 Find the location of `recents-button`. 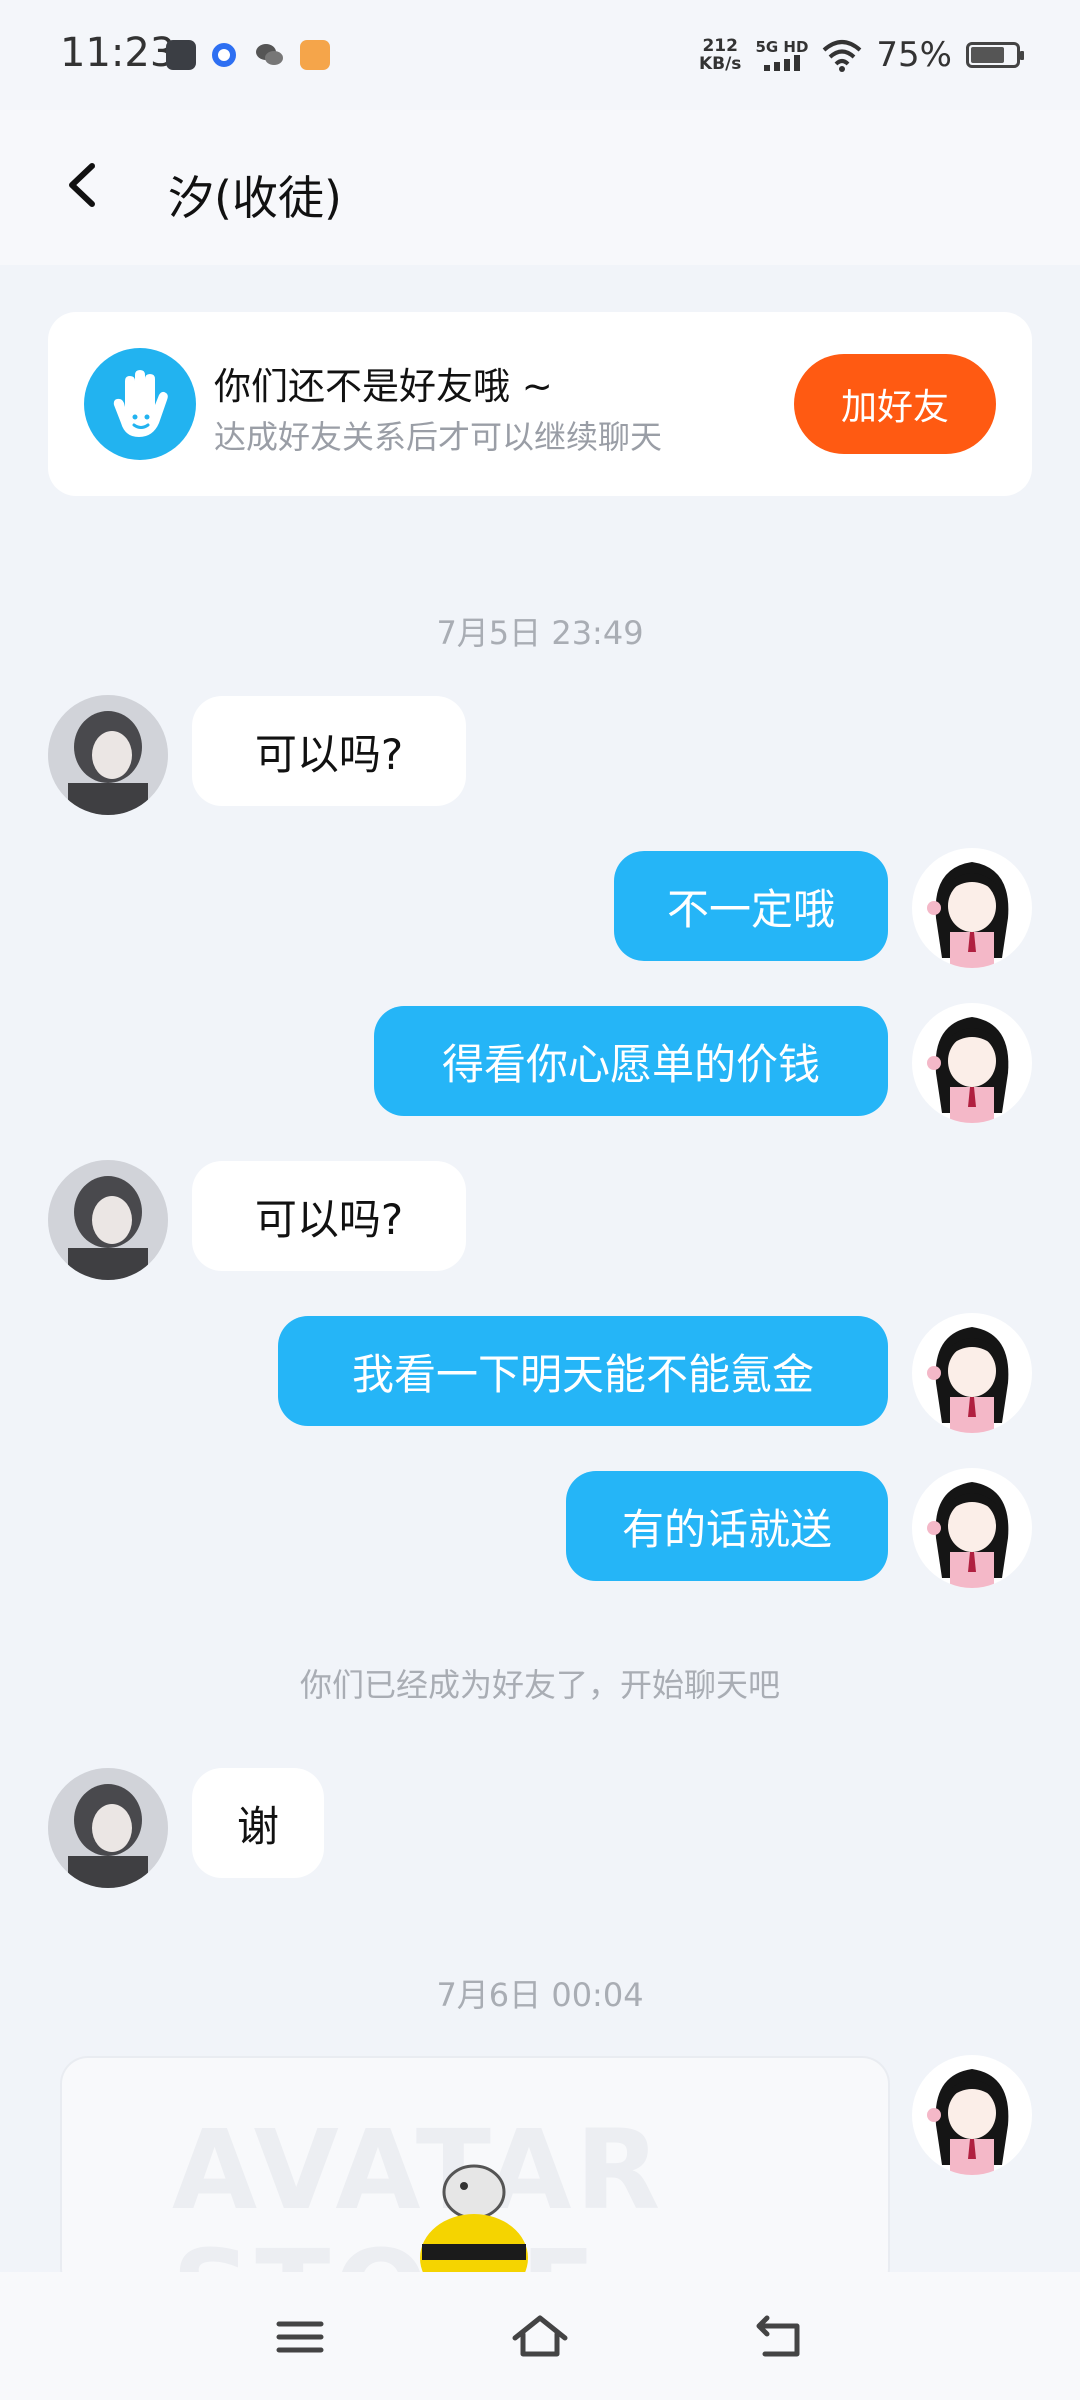

recents-button is located at coordinates (300, 2337).